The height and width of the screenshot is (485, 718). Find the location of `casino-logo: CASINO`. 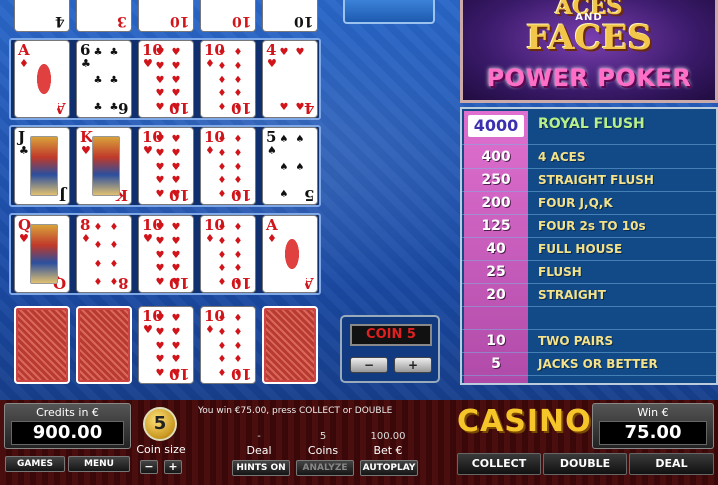

casino-logo: CASINO is located at coordinates (524, 421).